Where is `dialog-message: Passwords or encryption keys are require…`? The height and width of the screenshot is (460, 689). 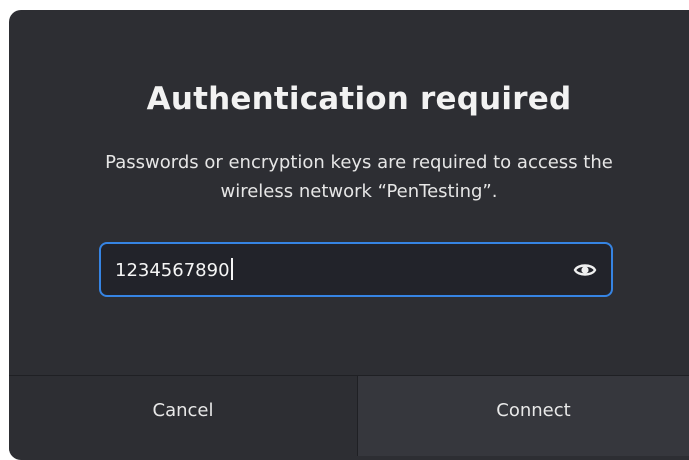
dialog-message: Passwords or encryption keys are require… is located at coordinates (359, 177).